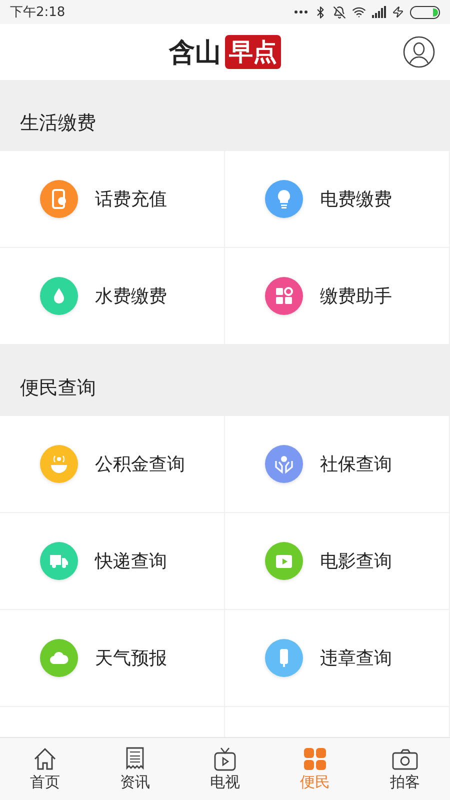  I want to click on section-title: 便民查询, so click(58, 388).